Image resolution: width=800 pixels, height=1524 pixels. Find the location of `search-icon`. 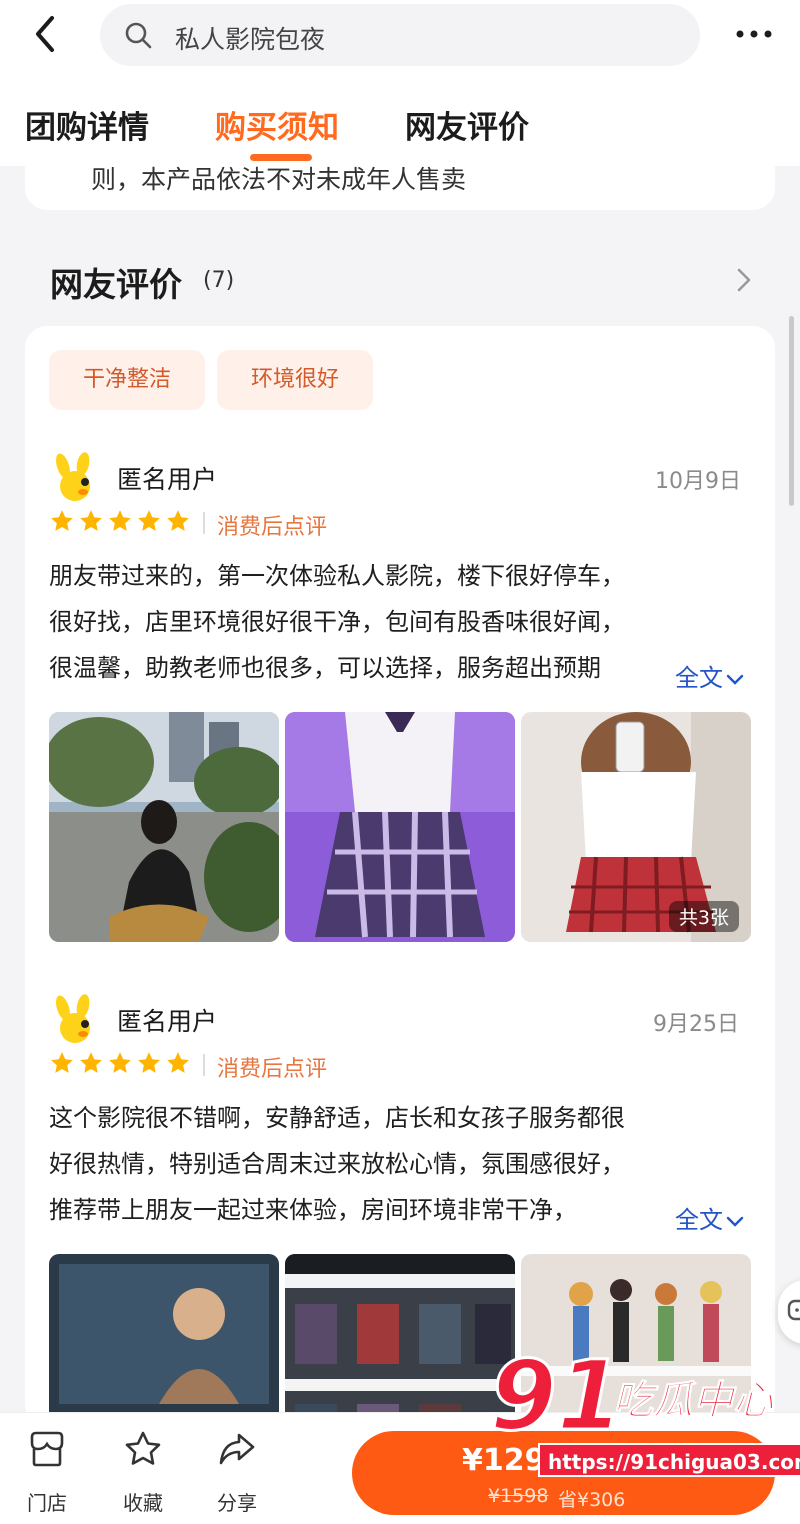

search-icon is located at coordinates (138, 35).